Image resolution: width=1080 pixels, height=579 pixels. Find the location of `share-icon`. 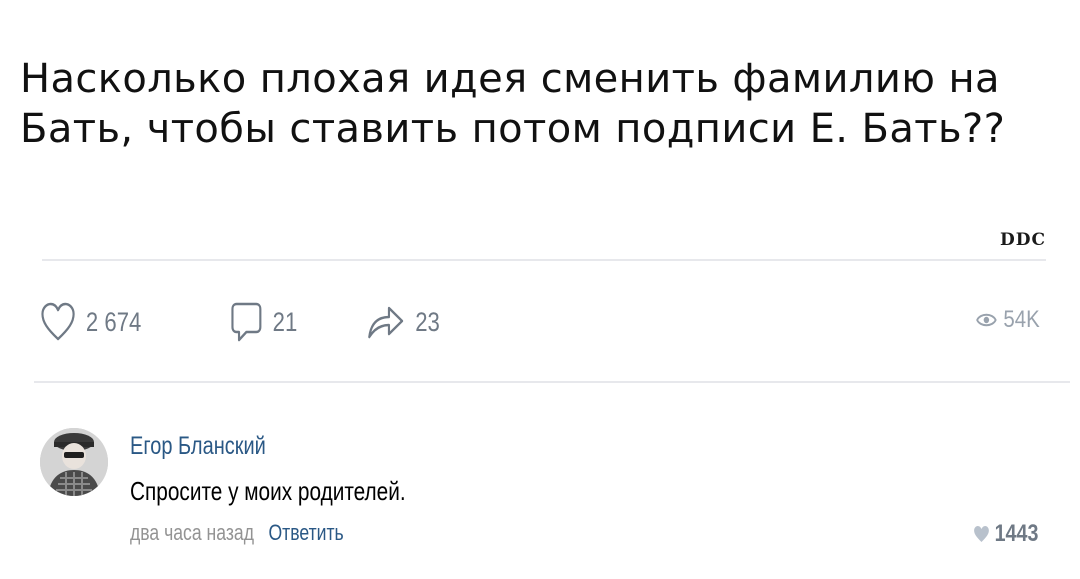

share-icon is located at coordinates (386, 322).